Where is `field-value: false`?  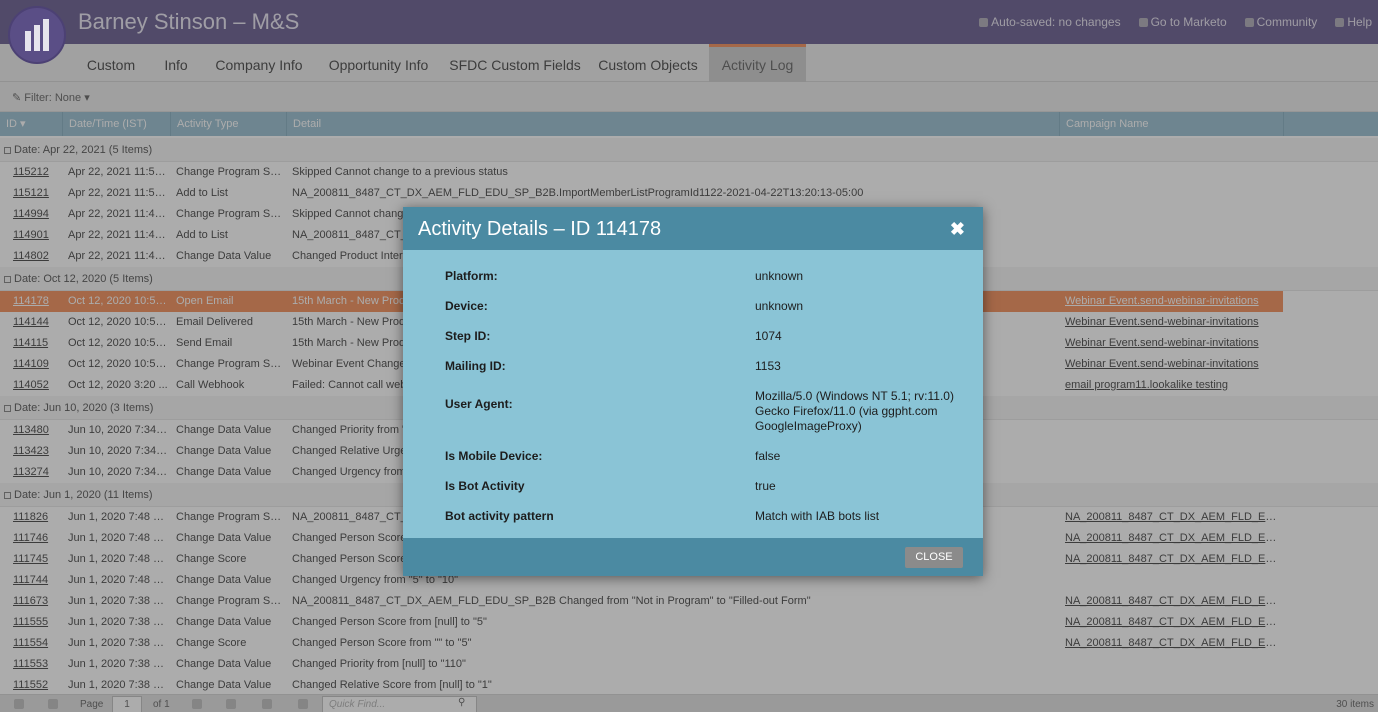
field-value: false is located at coordinates (768, 456).